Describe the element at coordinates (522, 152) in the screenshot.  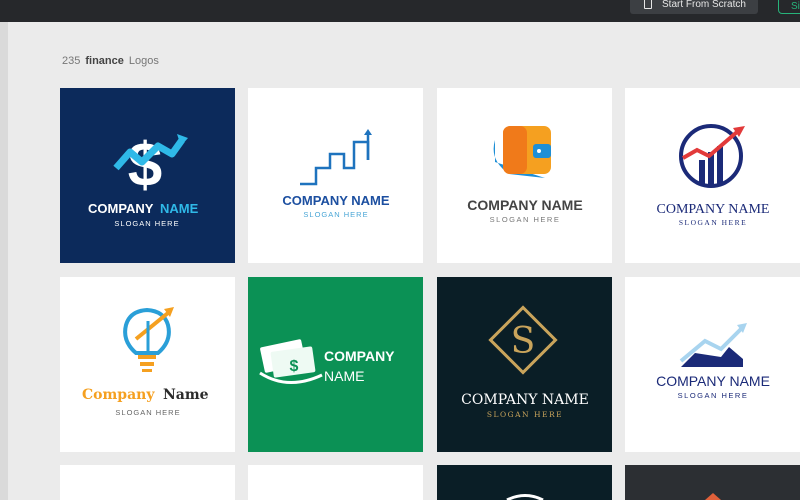
I see `wallet-icon` at that location.